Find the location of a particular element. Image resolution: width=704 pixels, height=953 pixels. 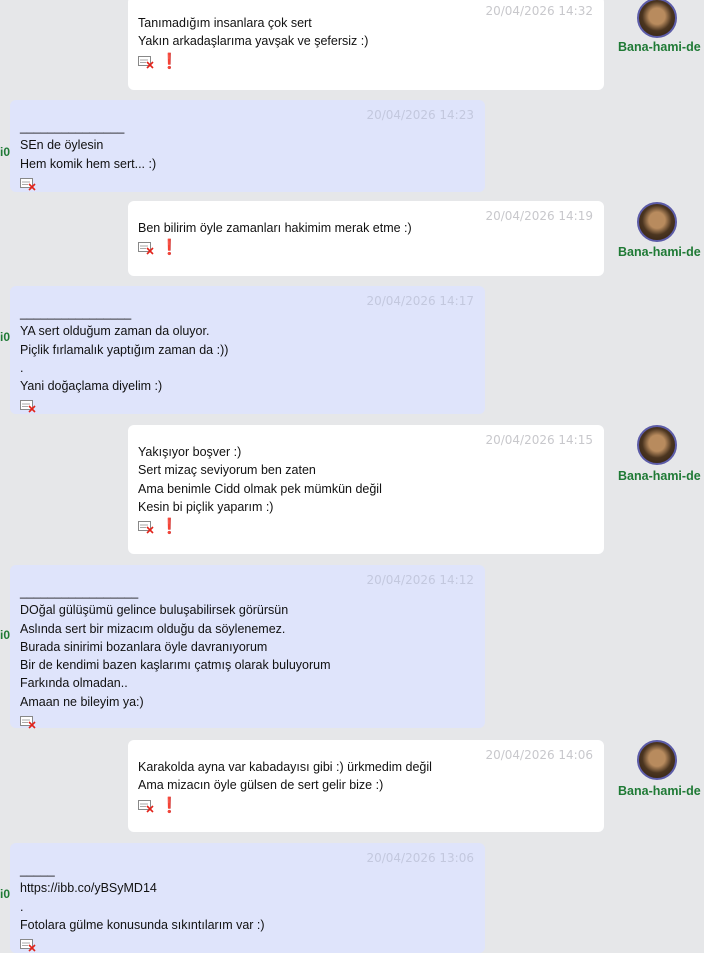

message-line: Farkında olmadan.. is located at coordinates (74, 683).